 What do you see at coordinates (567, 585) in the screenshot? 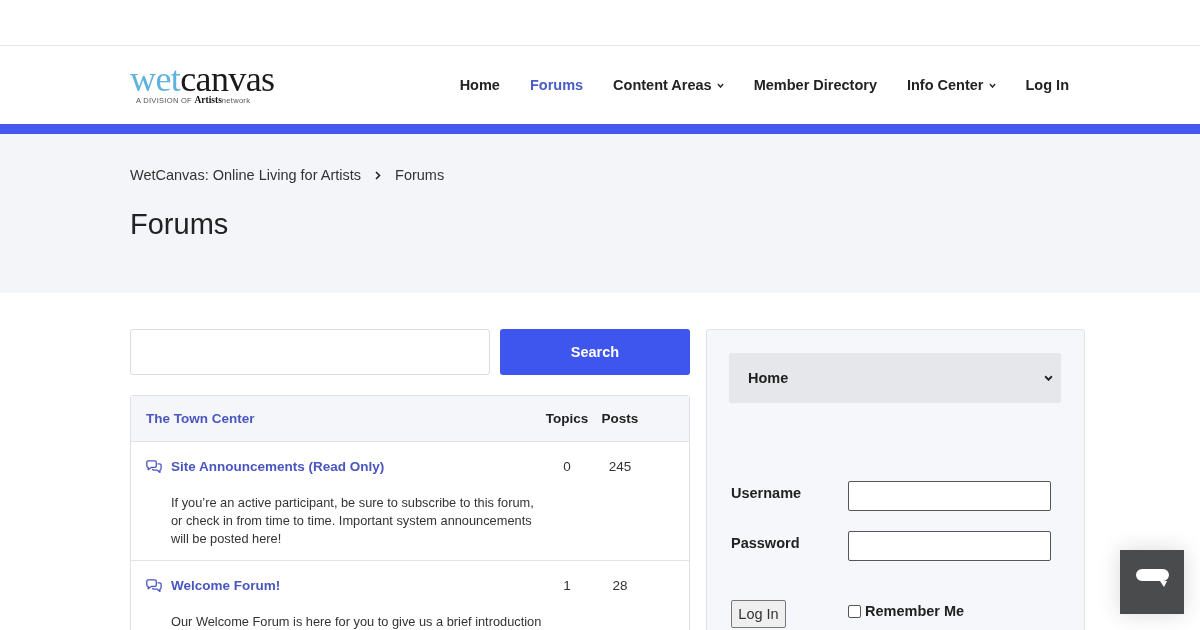
I see `topics-count: 1` at bounding box center [567, 585].